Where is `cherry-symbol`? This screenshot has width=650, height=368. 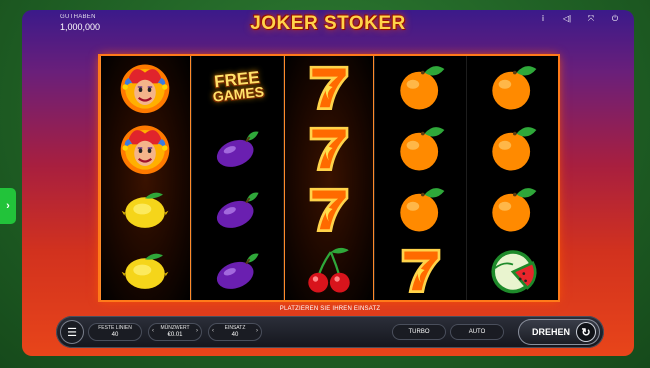 cherry-symbol is located at coordinates (329, 269).